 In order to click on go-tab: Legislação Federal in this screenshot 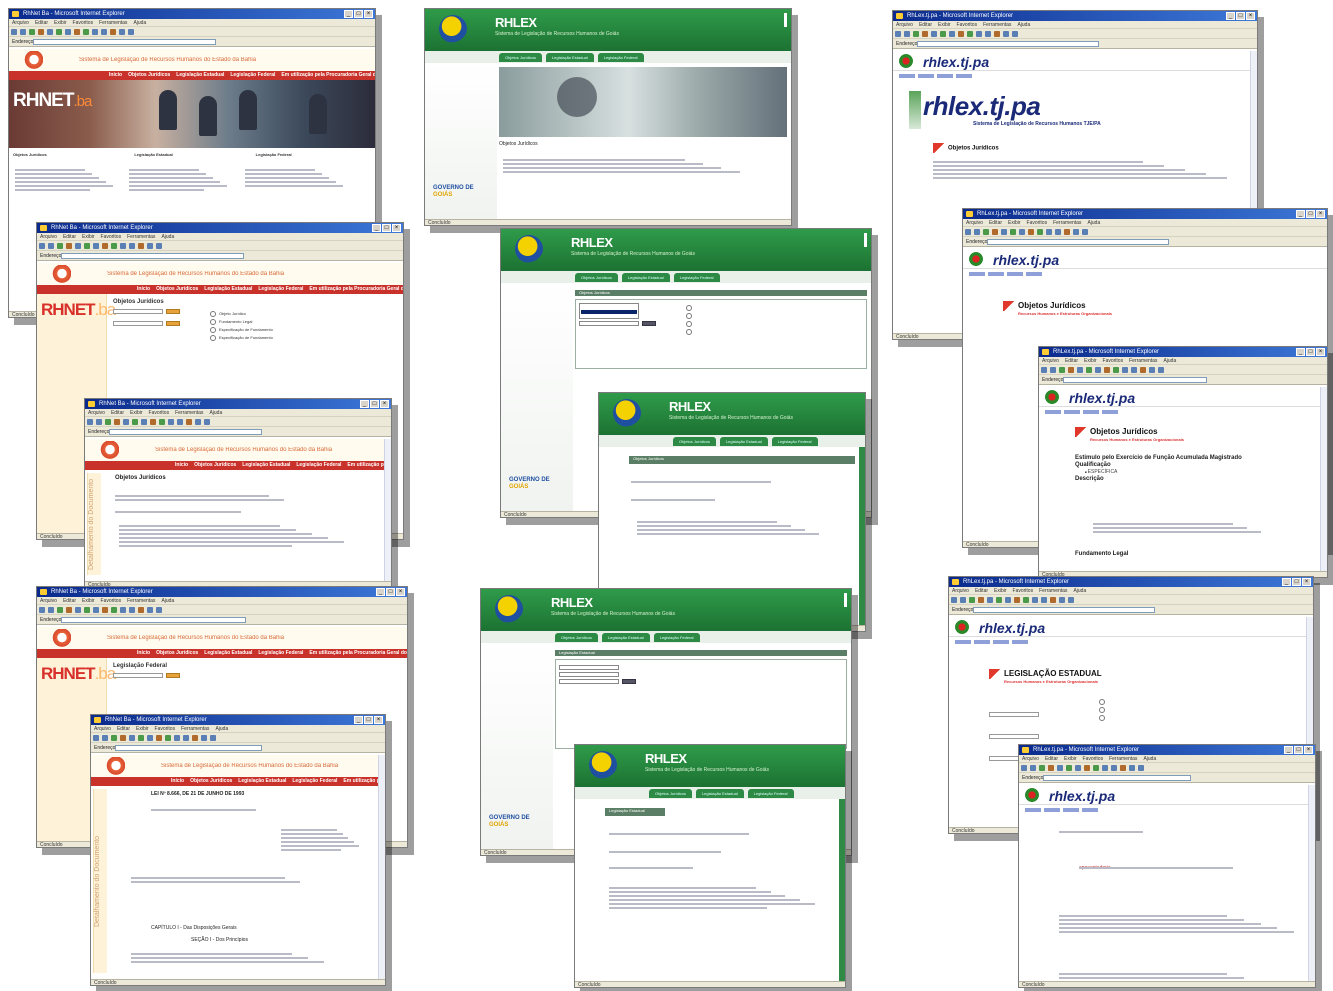, I will do `click(676, 637)`.